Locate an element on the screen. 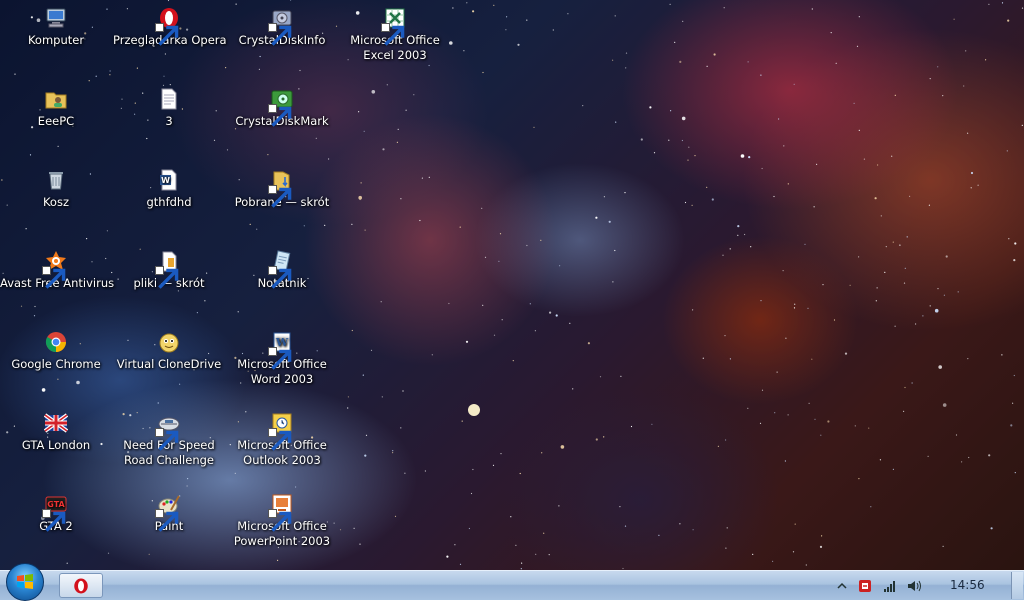 The height and width of the screenshot is (601, 1024). desktop-icon-gta2: GTA GTA 2 is located at coordinates (56, 513).